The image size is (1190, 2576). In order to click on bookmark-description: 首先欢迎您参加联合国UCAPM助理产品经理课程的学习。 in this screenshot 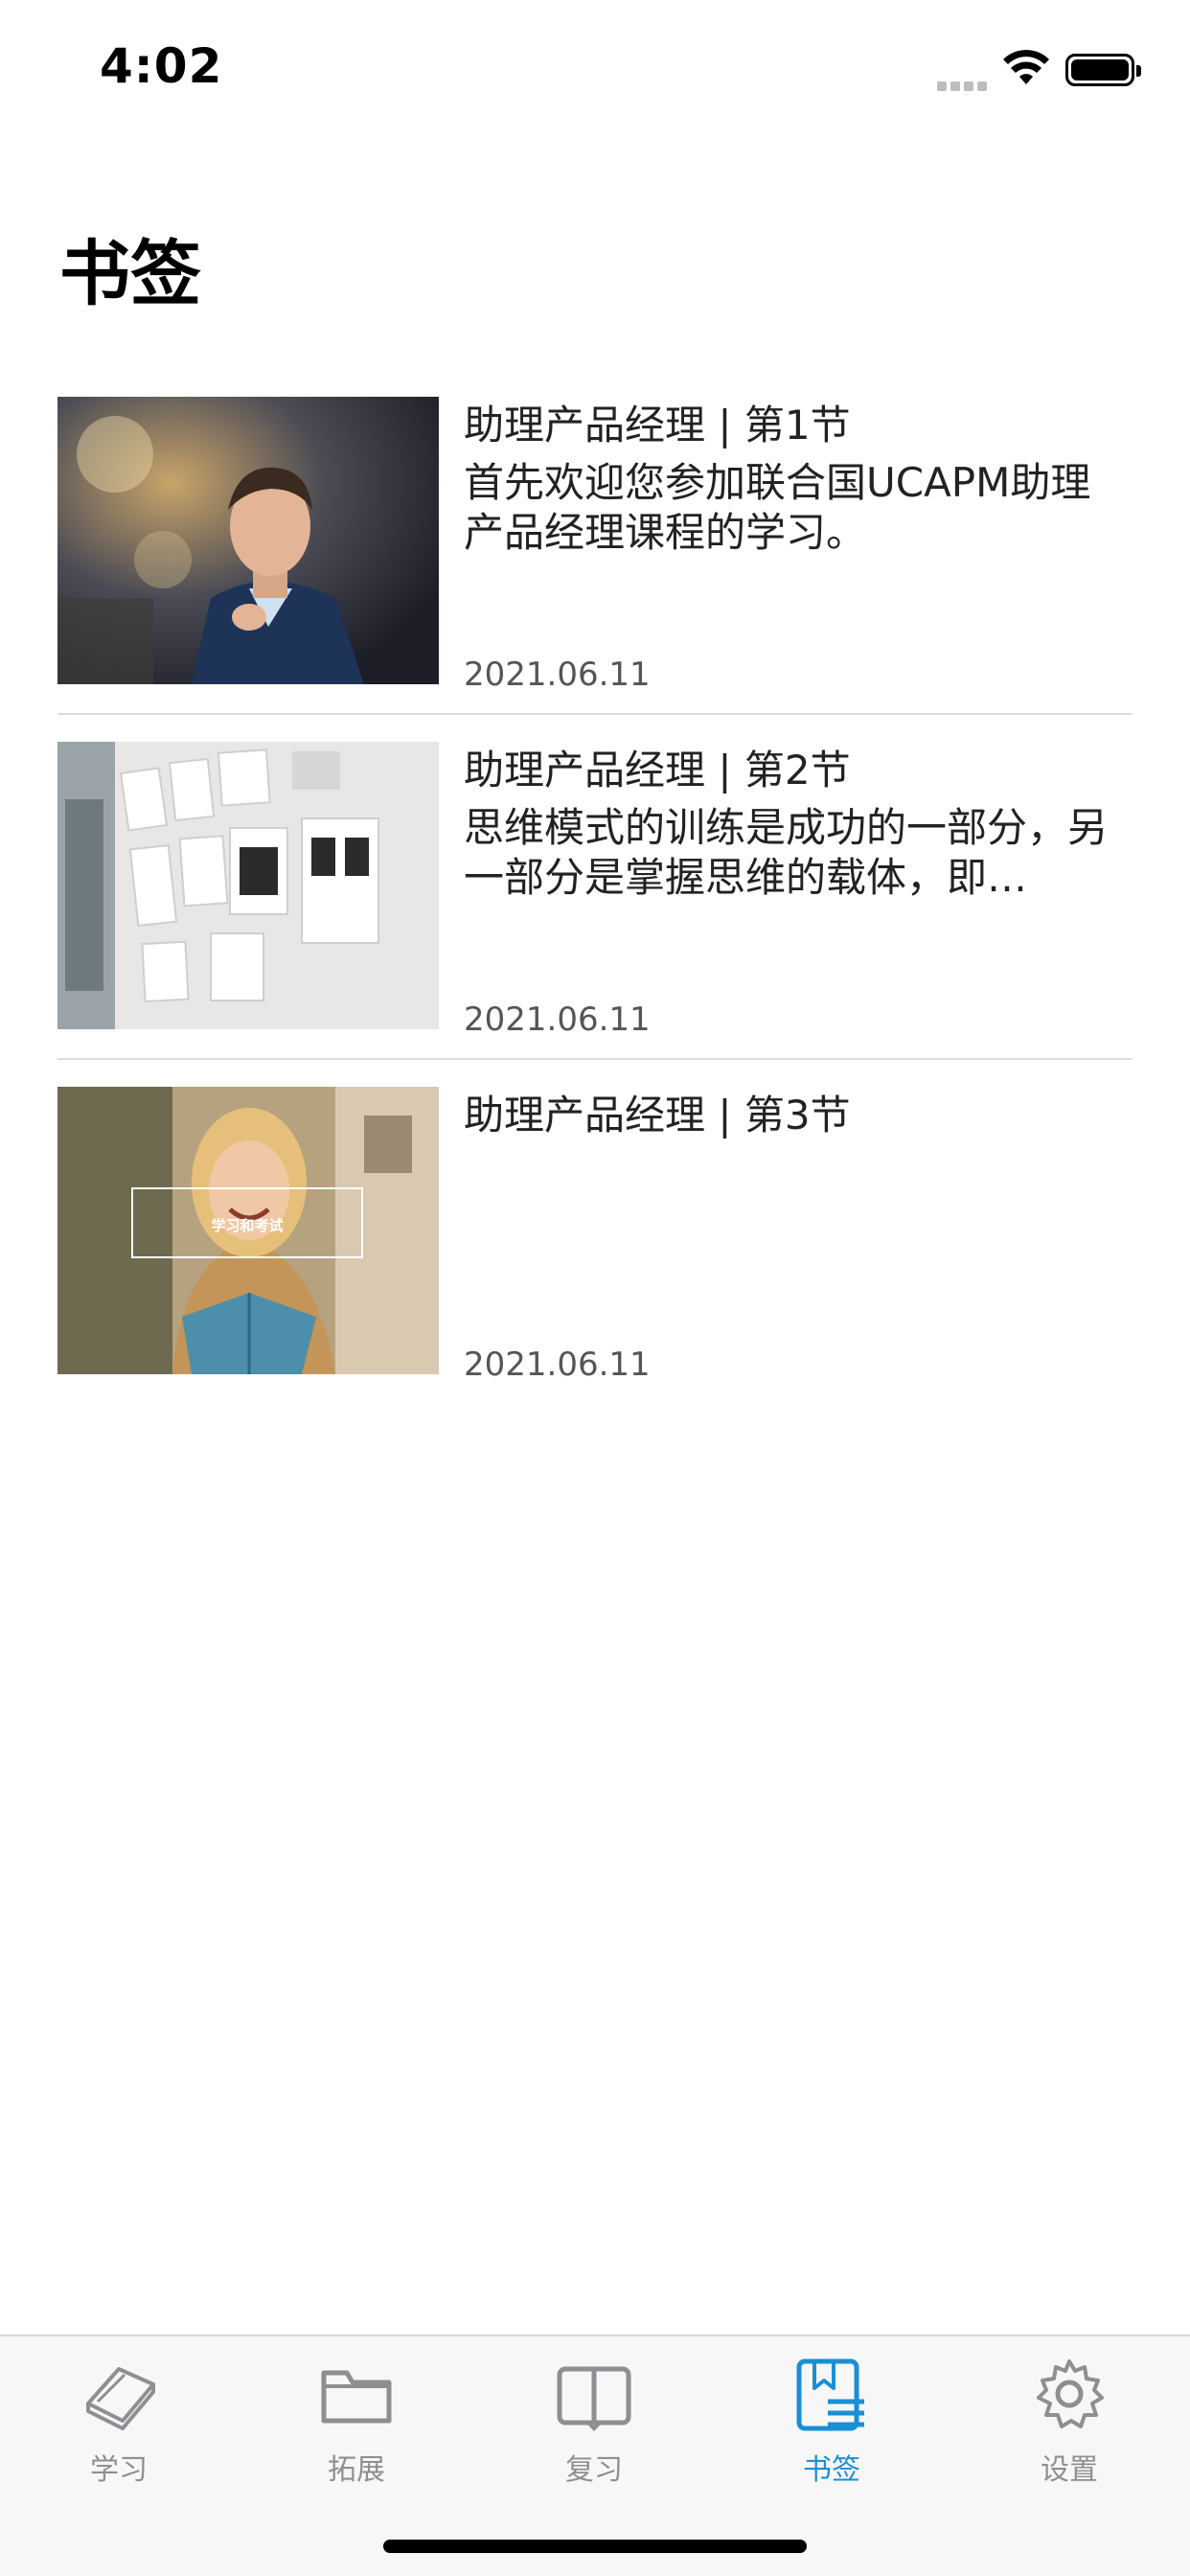, I will do `click(778, 508)`.